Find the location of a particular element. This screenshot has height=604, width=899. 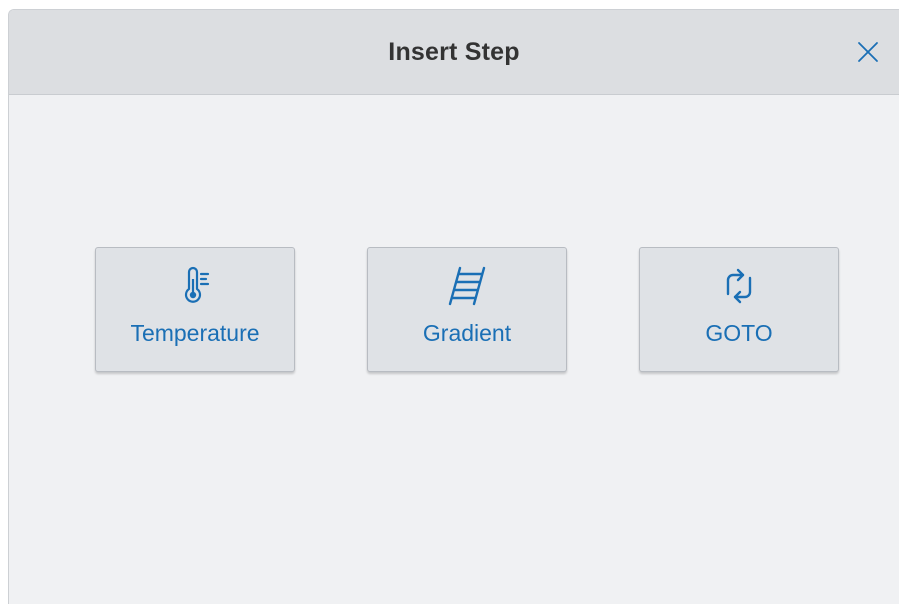

close-icon is located at coordinates (868, 52).